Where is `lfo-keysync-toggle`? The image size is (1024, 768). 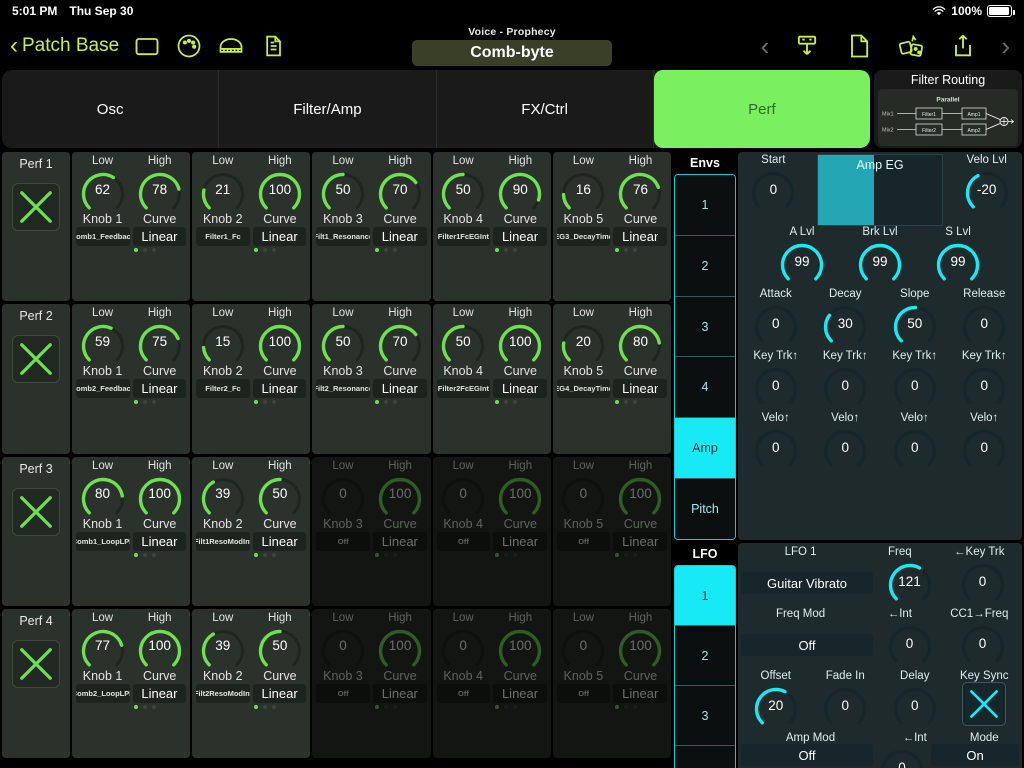 lfo-keysync-toggle is located at coordinates (984, 704).